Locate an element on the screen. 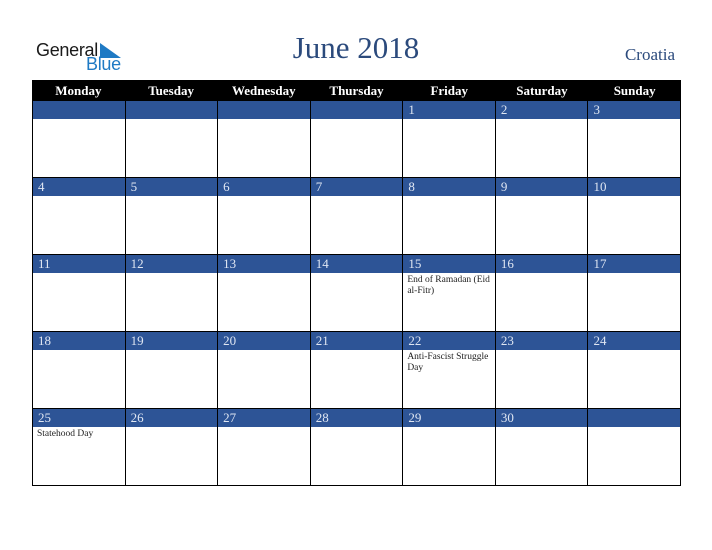 The width and height of the screenshot is (712, 550). day-number: 14 is located at coordinates (356, 264).